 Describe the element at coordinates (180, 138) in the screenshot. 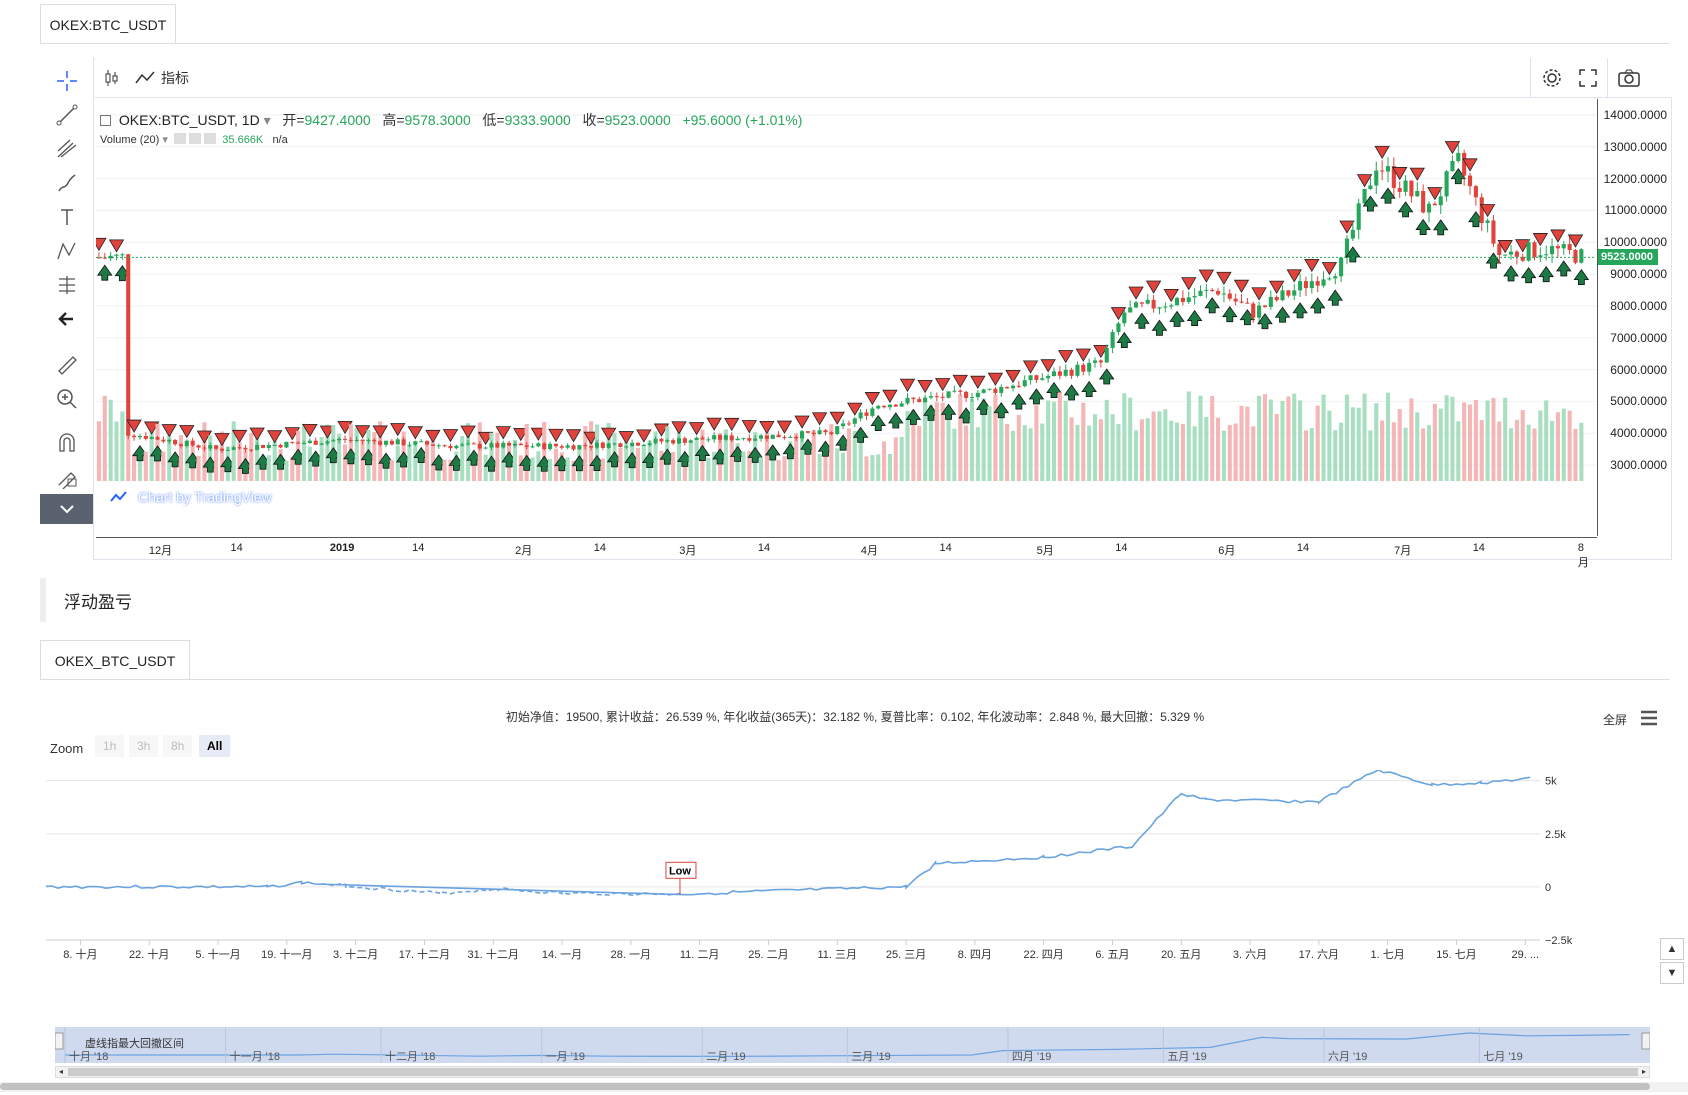

I see `eye-icon` at that location.